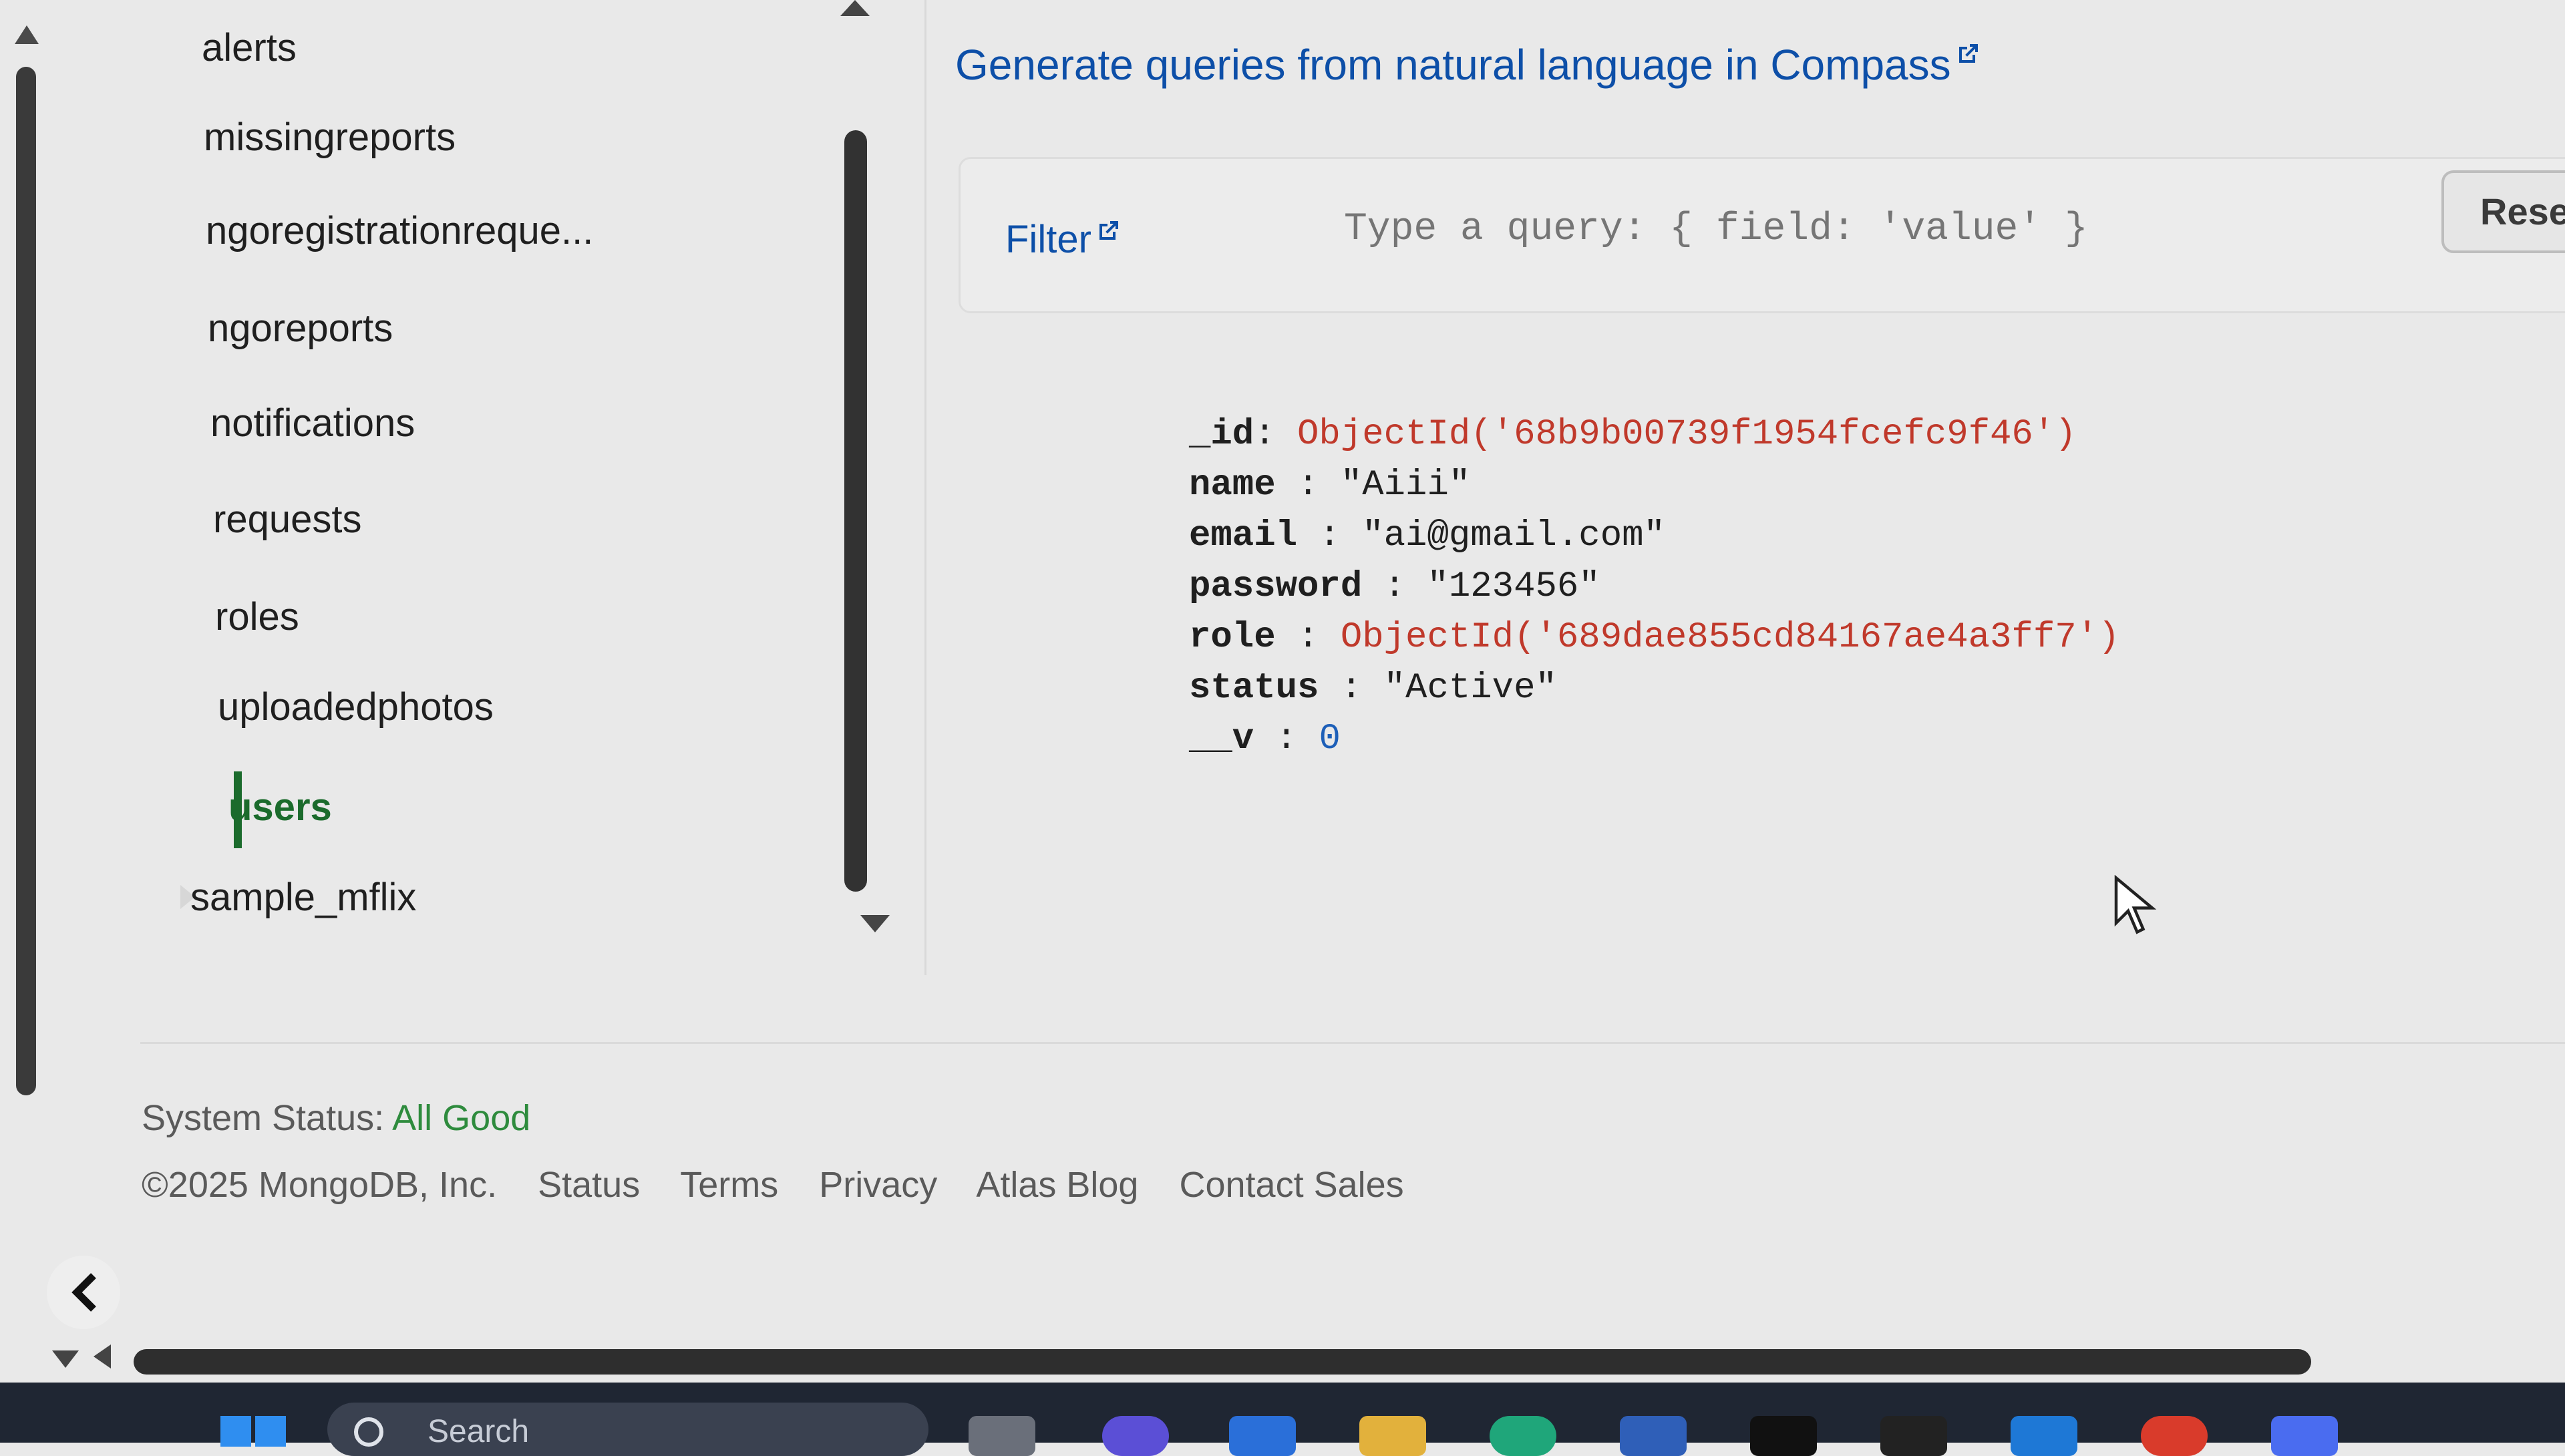 This screenshot has width=2565, height=1456. What do you see at coordinates (368, 1432) in the screenshot?
I see `search-icon` at bounding box center [368, 1432].